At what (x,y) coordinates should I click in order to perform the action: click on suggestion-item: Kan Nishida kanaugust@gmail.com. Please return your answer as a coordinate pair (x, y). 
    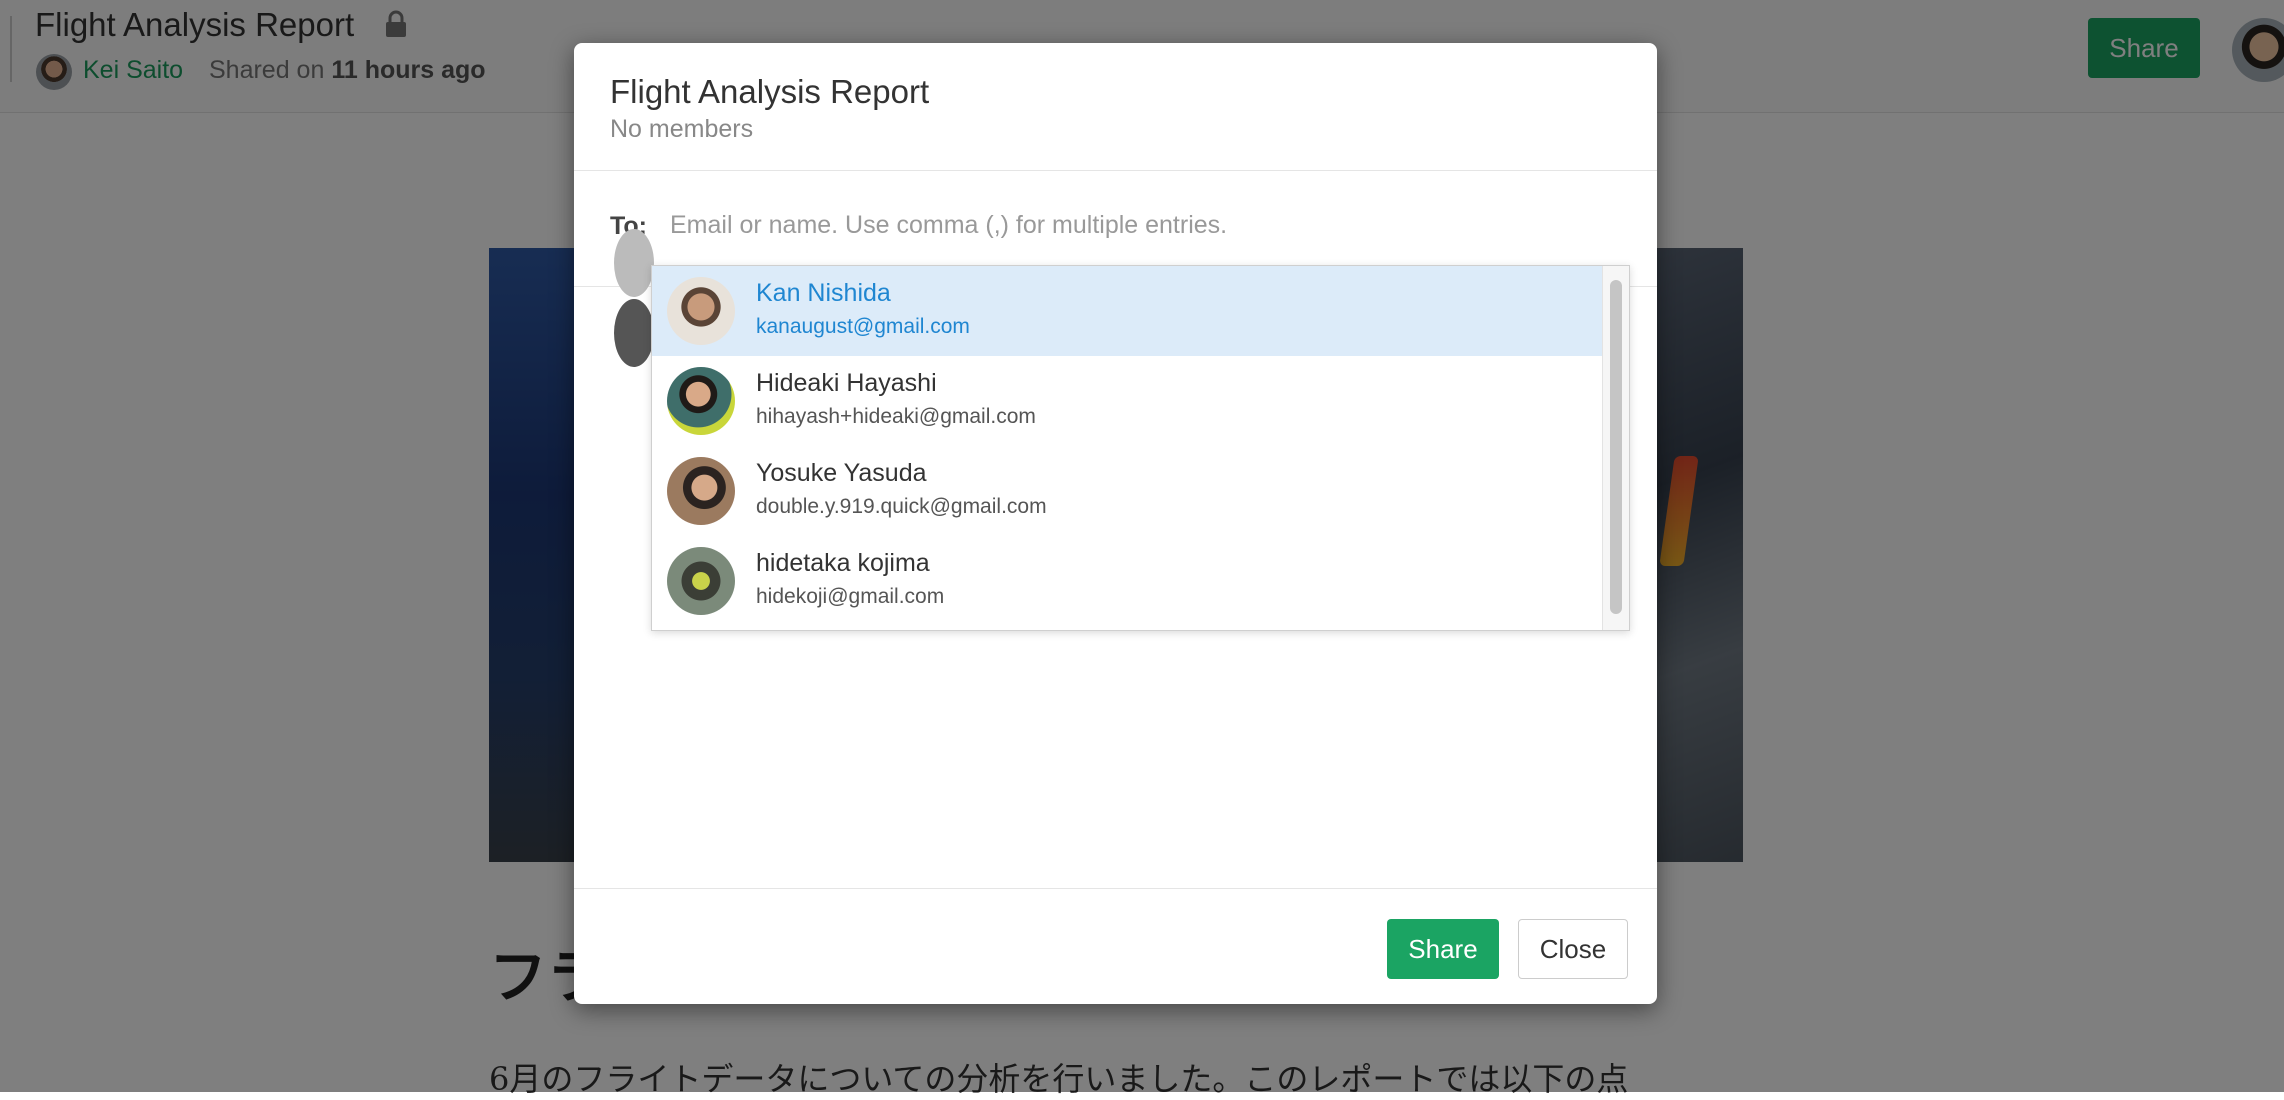
    Looking at the image, I should click on (1127, 311).